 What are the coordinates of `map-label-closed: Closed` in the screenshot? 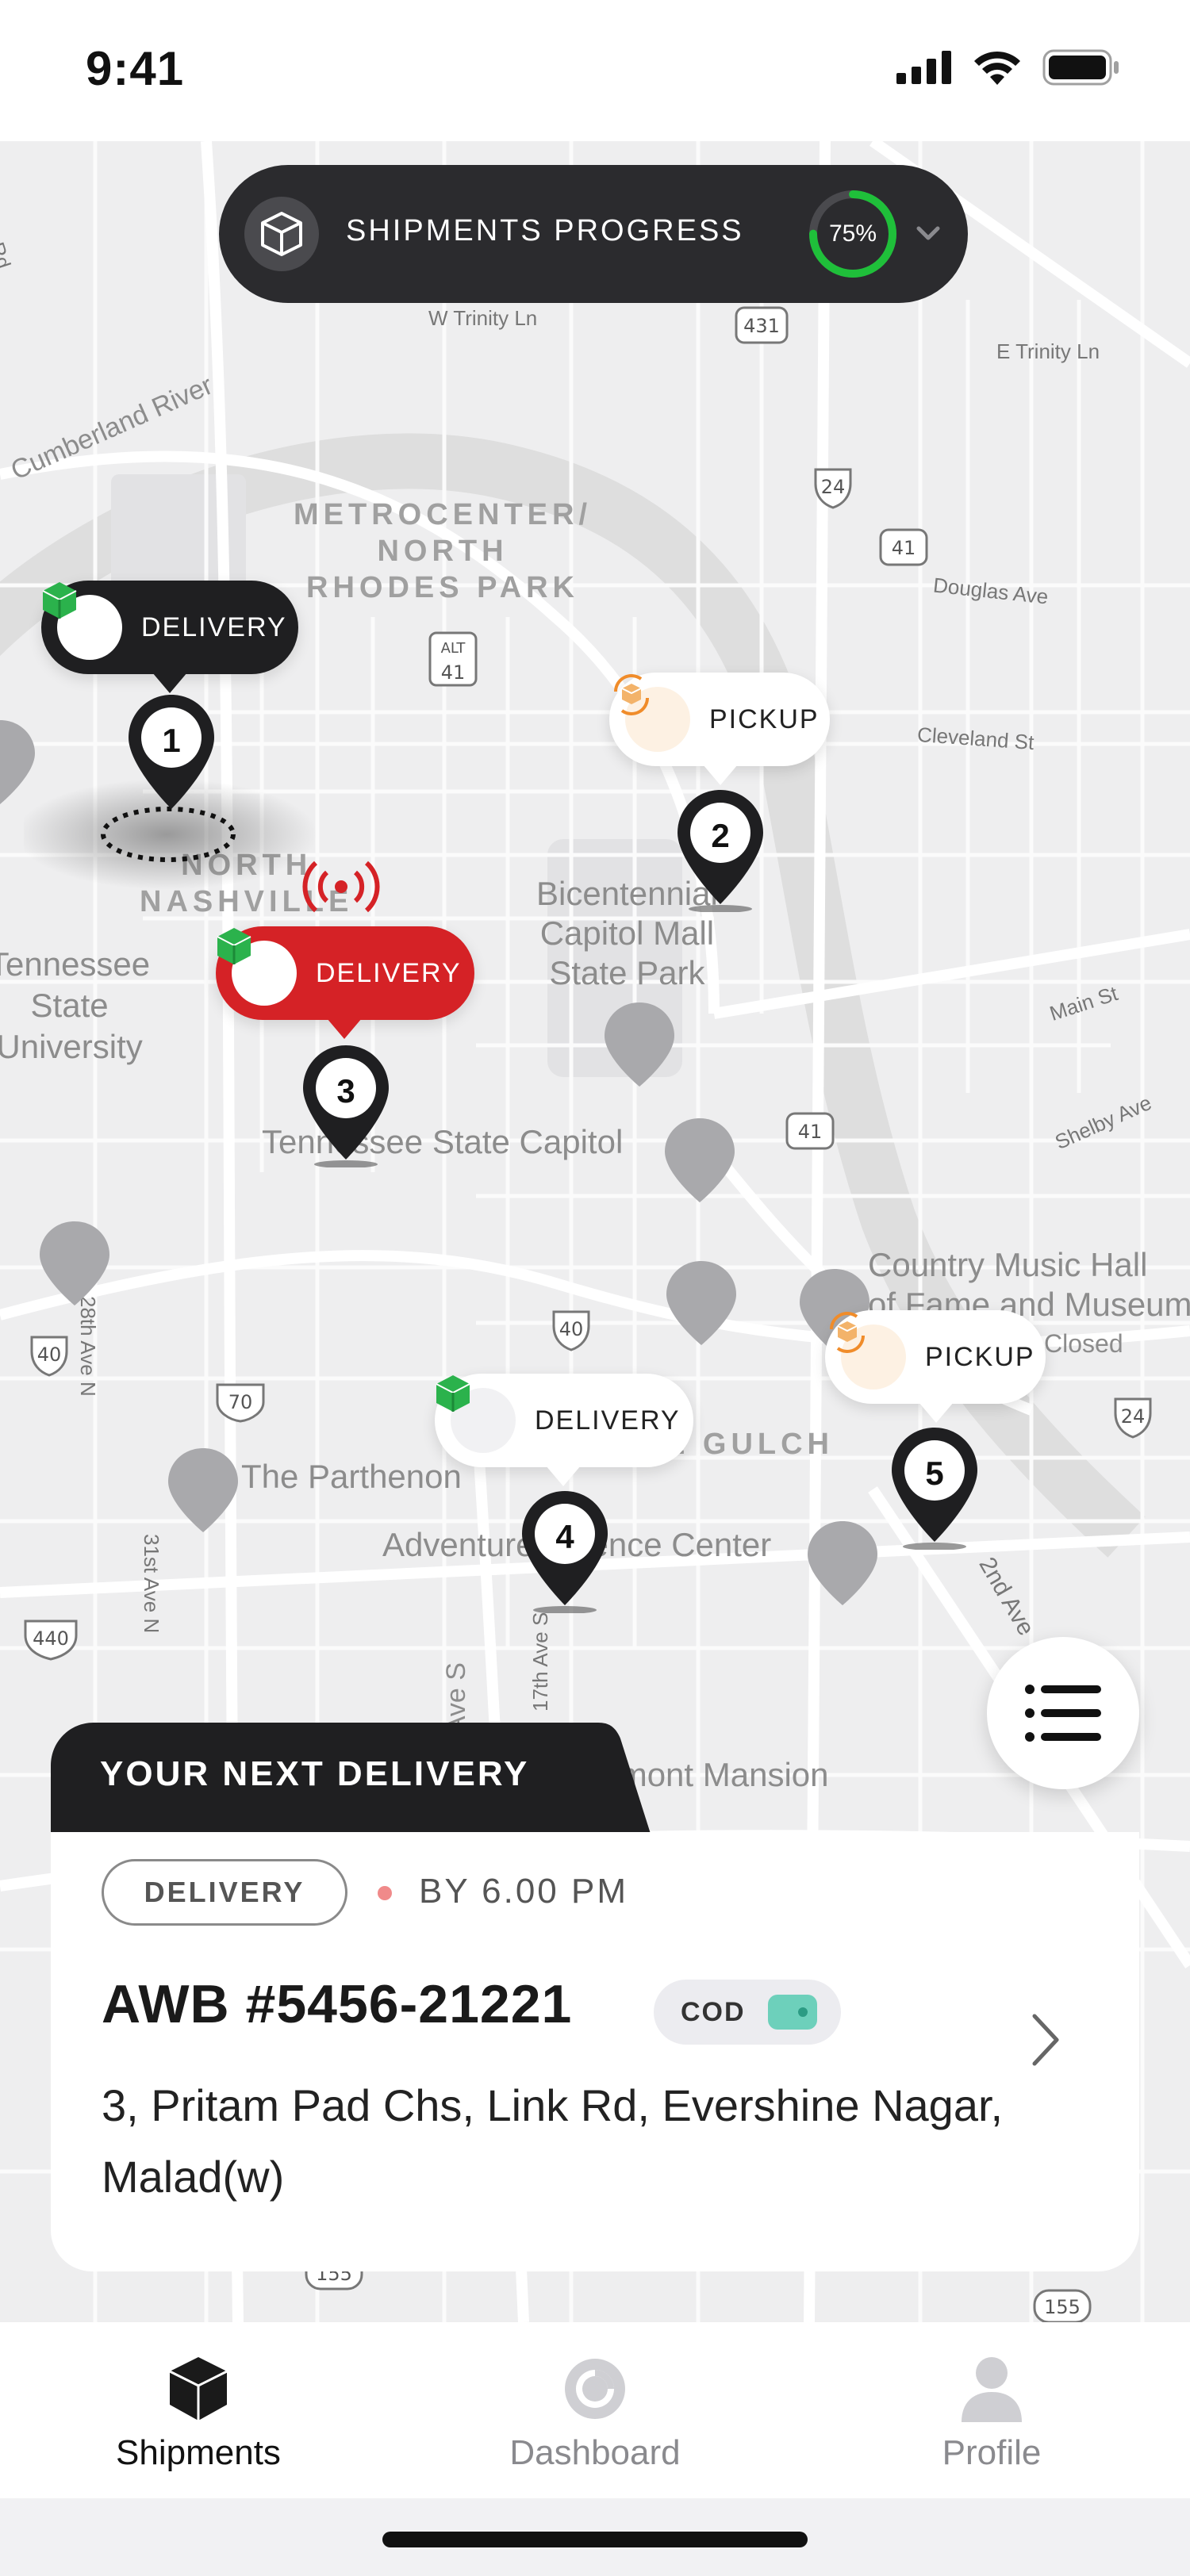 It's located at (1083, 1343).